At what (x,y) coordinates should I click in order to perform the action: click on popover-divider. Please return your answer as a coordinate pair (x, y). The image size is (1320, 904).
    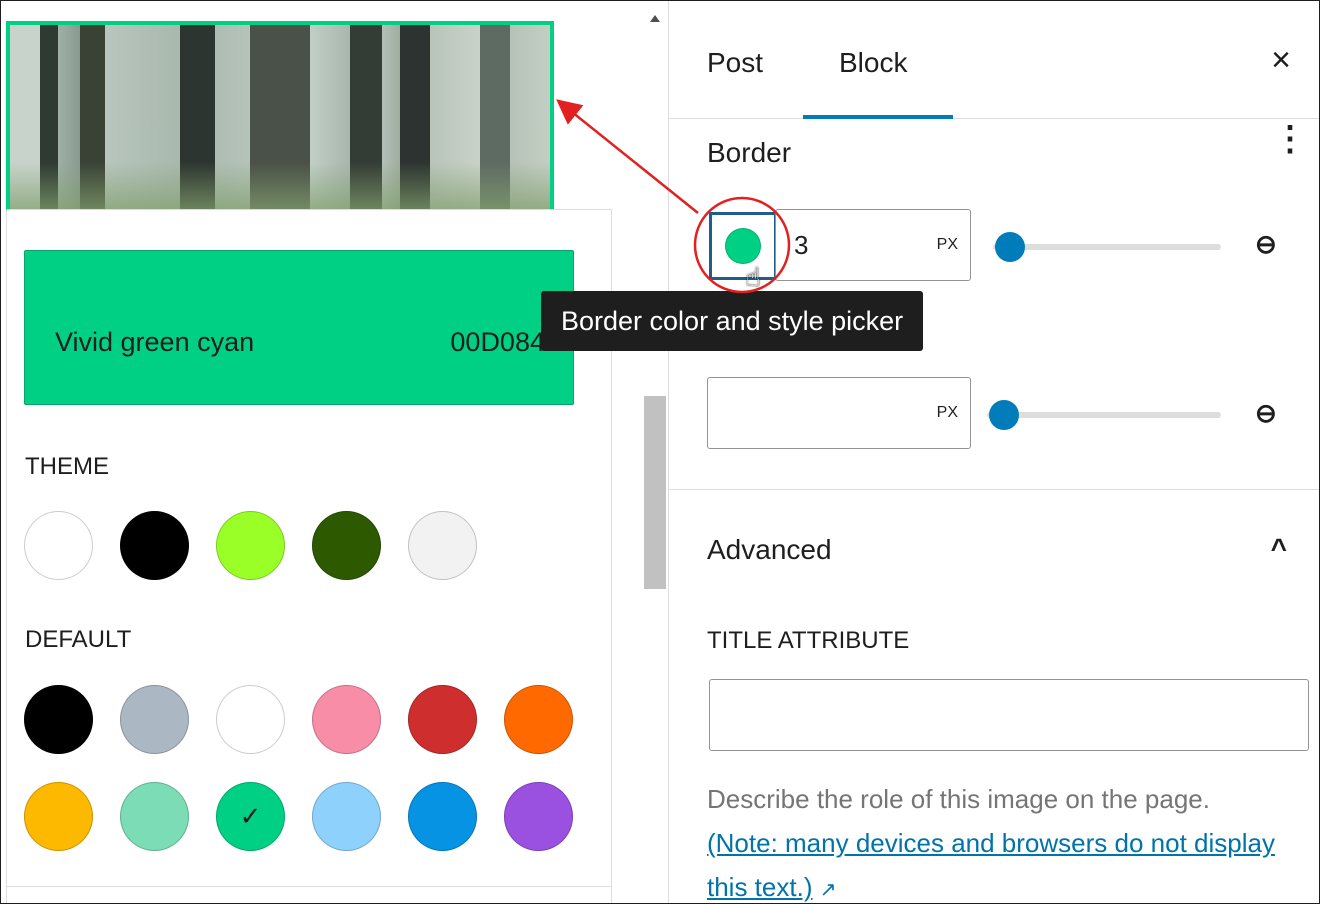
    Looking at the image, I should click on (309, 886).